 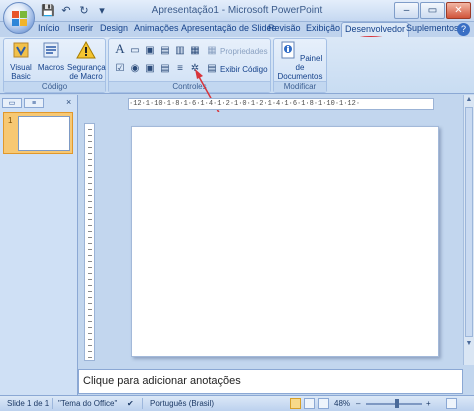 I want to click on zoom-in-button: +, so click(x=428, y=403).